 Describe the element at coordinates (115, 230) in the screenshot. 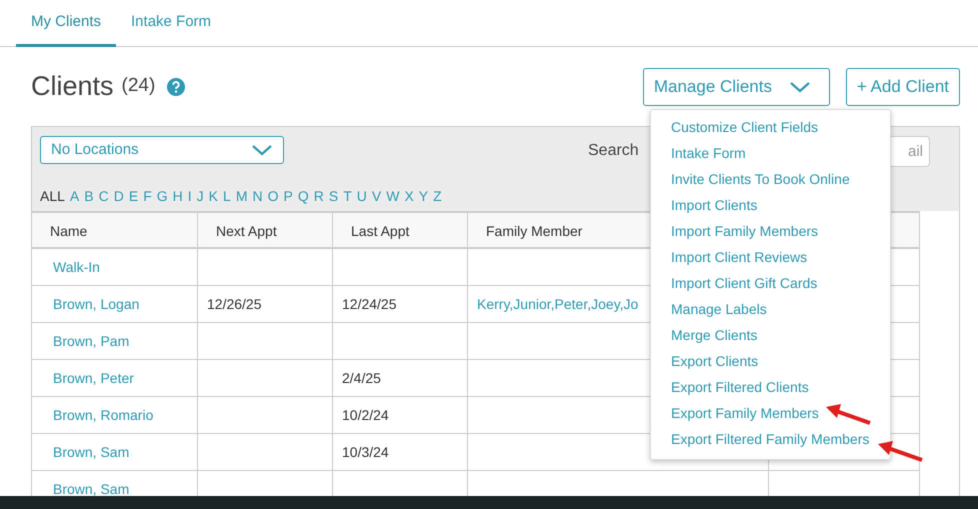

I see `column-header: Name` at that location.